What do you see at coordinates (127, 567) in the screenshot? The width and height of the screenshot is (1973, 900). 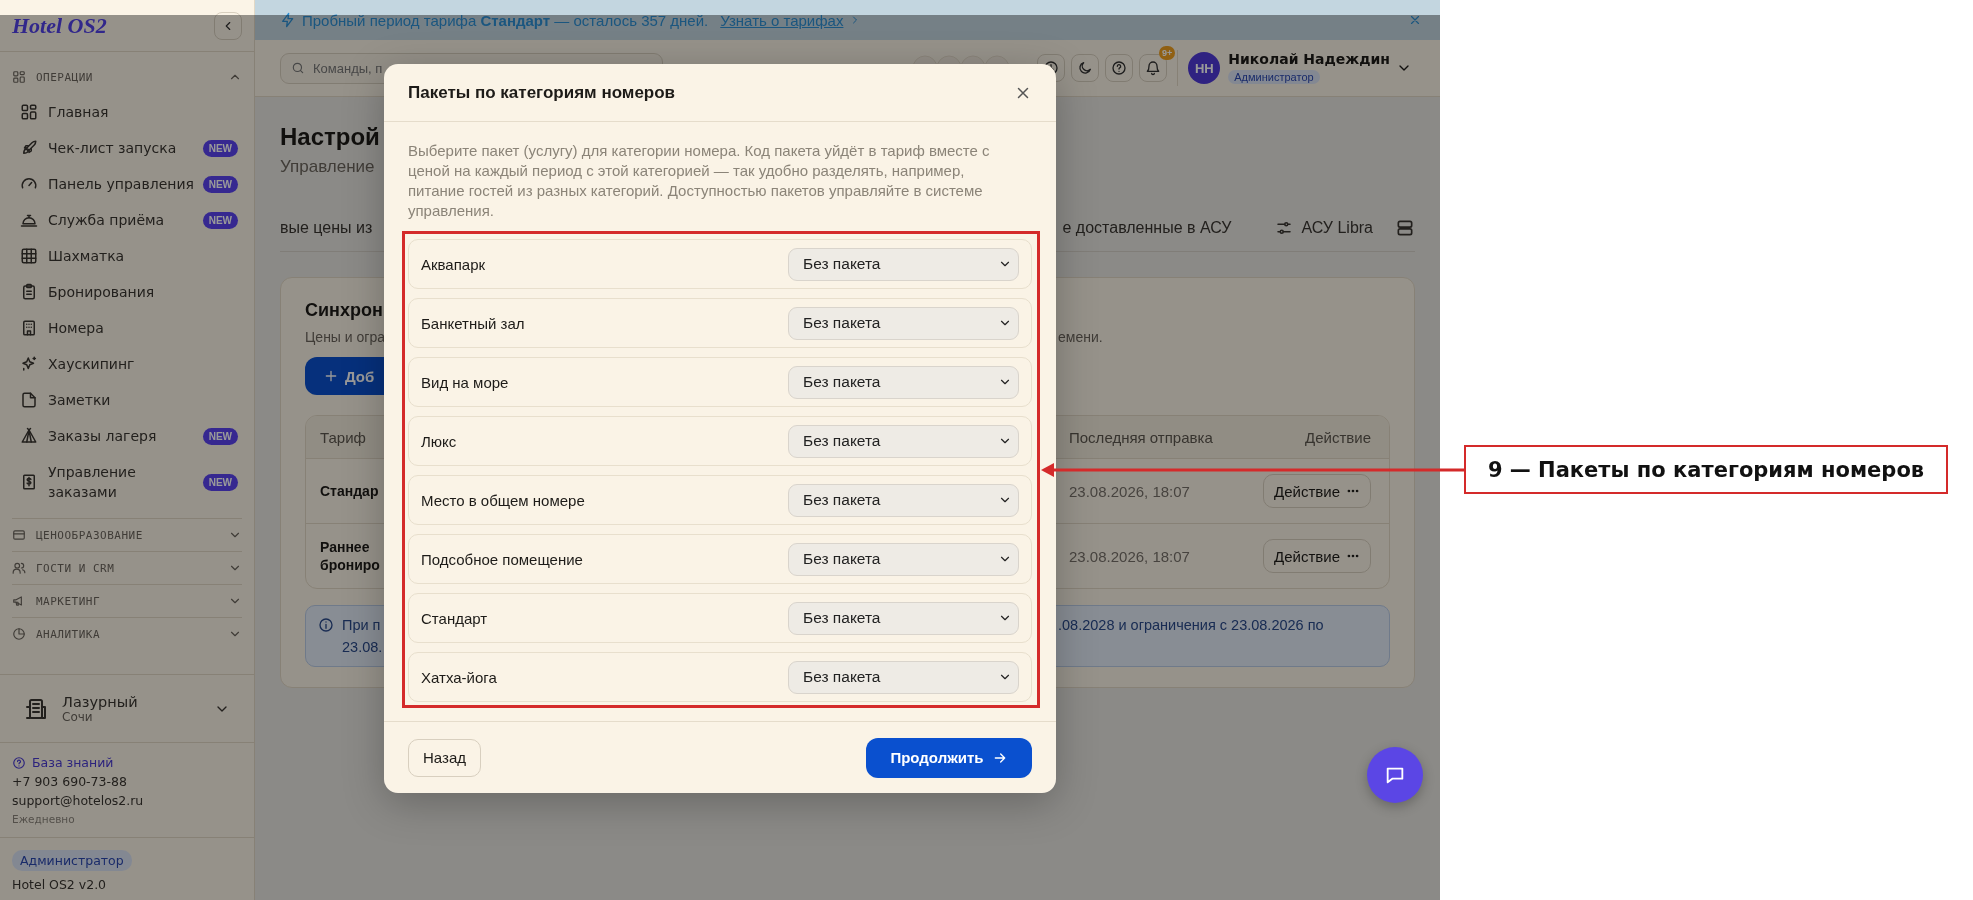 I see `section-header: ГОСТИ И CRM` at bounding box center [127, 567].